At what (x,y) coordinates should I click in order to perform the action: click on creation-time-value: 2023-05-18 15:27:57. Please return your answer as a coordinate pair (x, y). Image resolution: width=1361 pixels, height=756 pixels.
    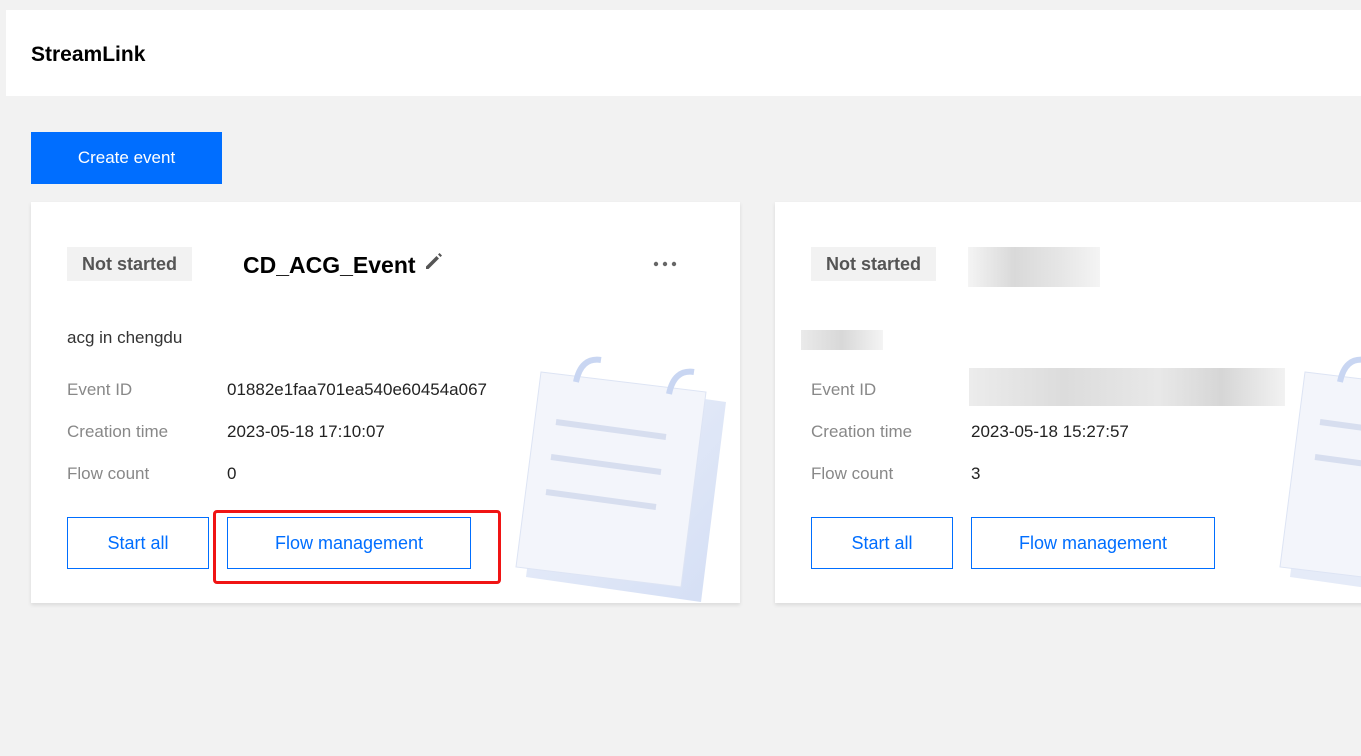
    Looking at the image, I should click on (1050, 431).